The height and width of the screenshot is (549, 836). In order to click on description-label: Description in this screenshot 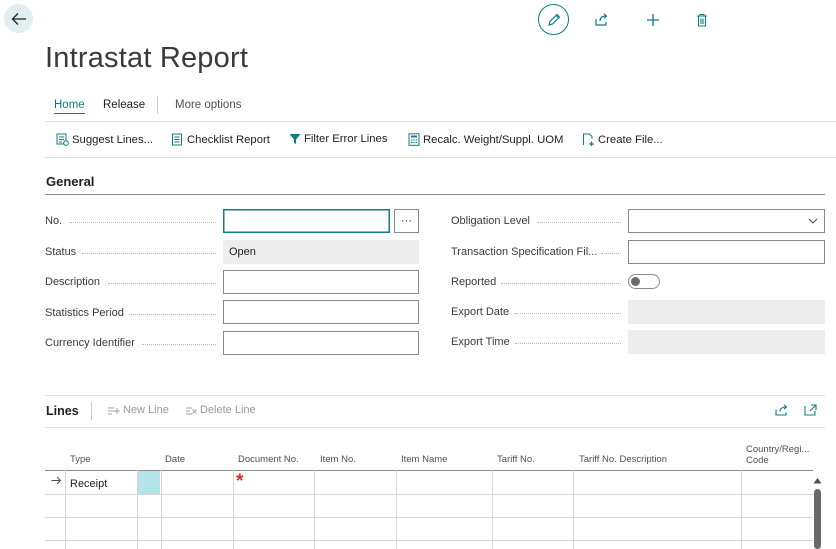, I will do `click(73, 282)`.